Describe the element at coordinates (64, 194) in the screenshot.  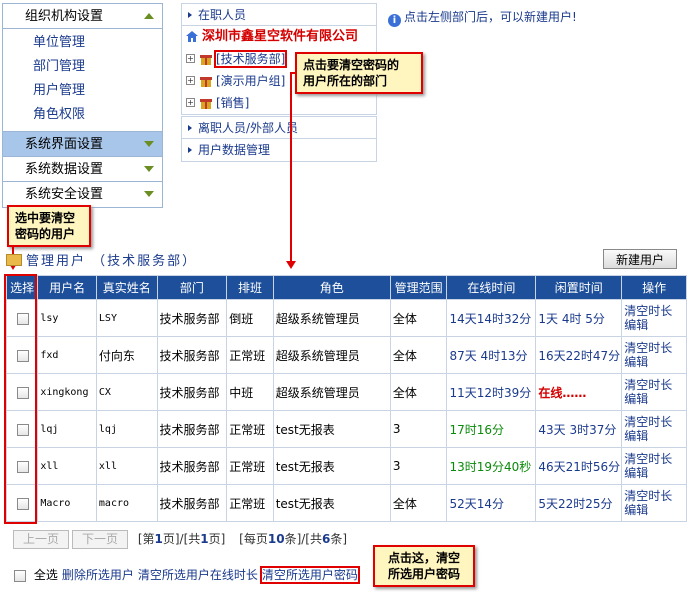
I see `menu-security-settings-label: 系统安全设置` at that location.